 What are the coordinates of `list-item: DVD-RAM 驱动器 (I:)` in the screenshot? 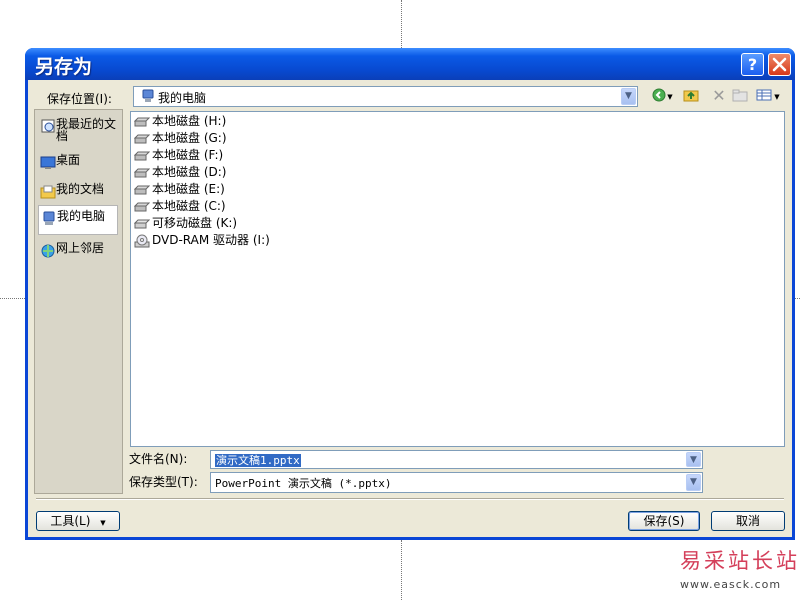 It's located at (202, 240).